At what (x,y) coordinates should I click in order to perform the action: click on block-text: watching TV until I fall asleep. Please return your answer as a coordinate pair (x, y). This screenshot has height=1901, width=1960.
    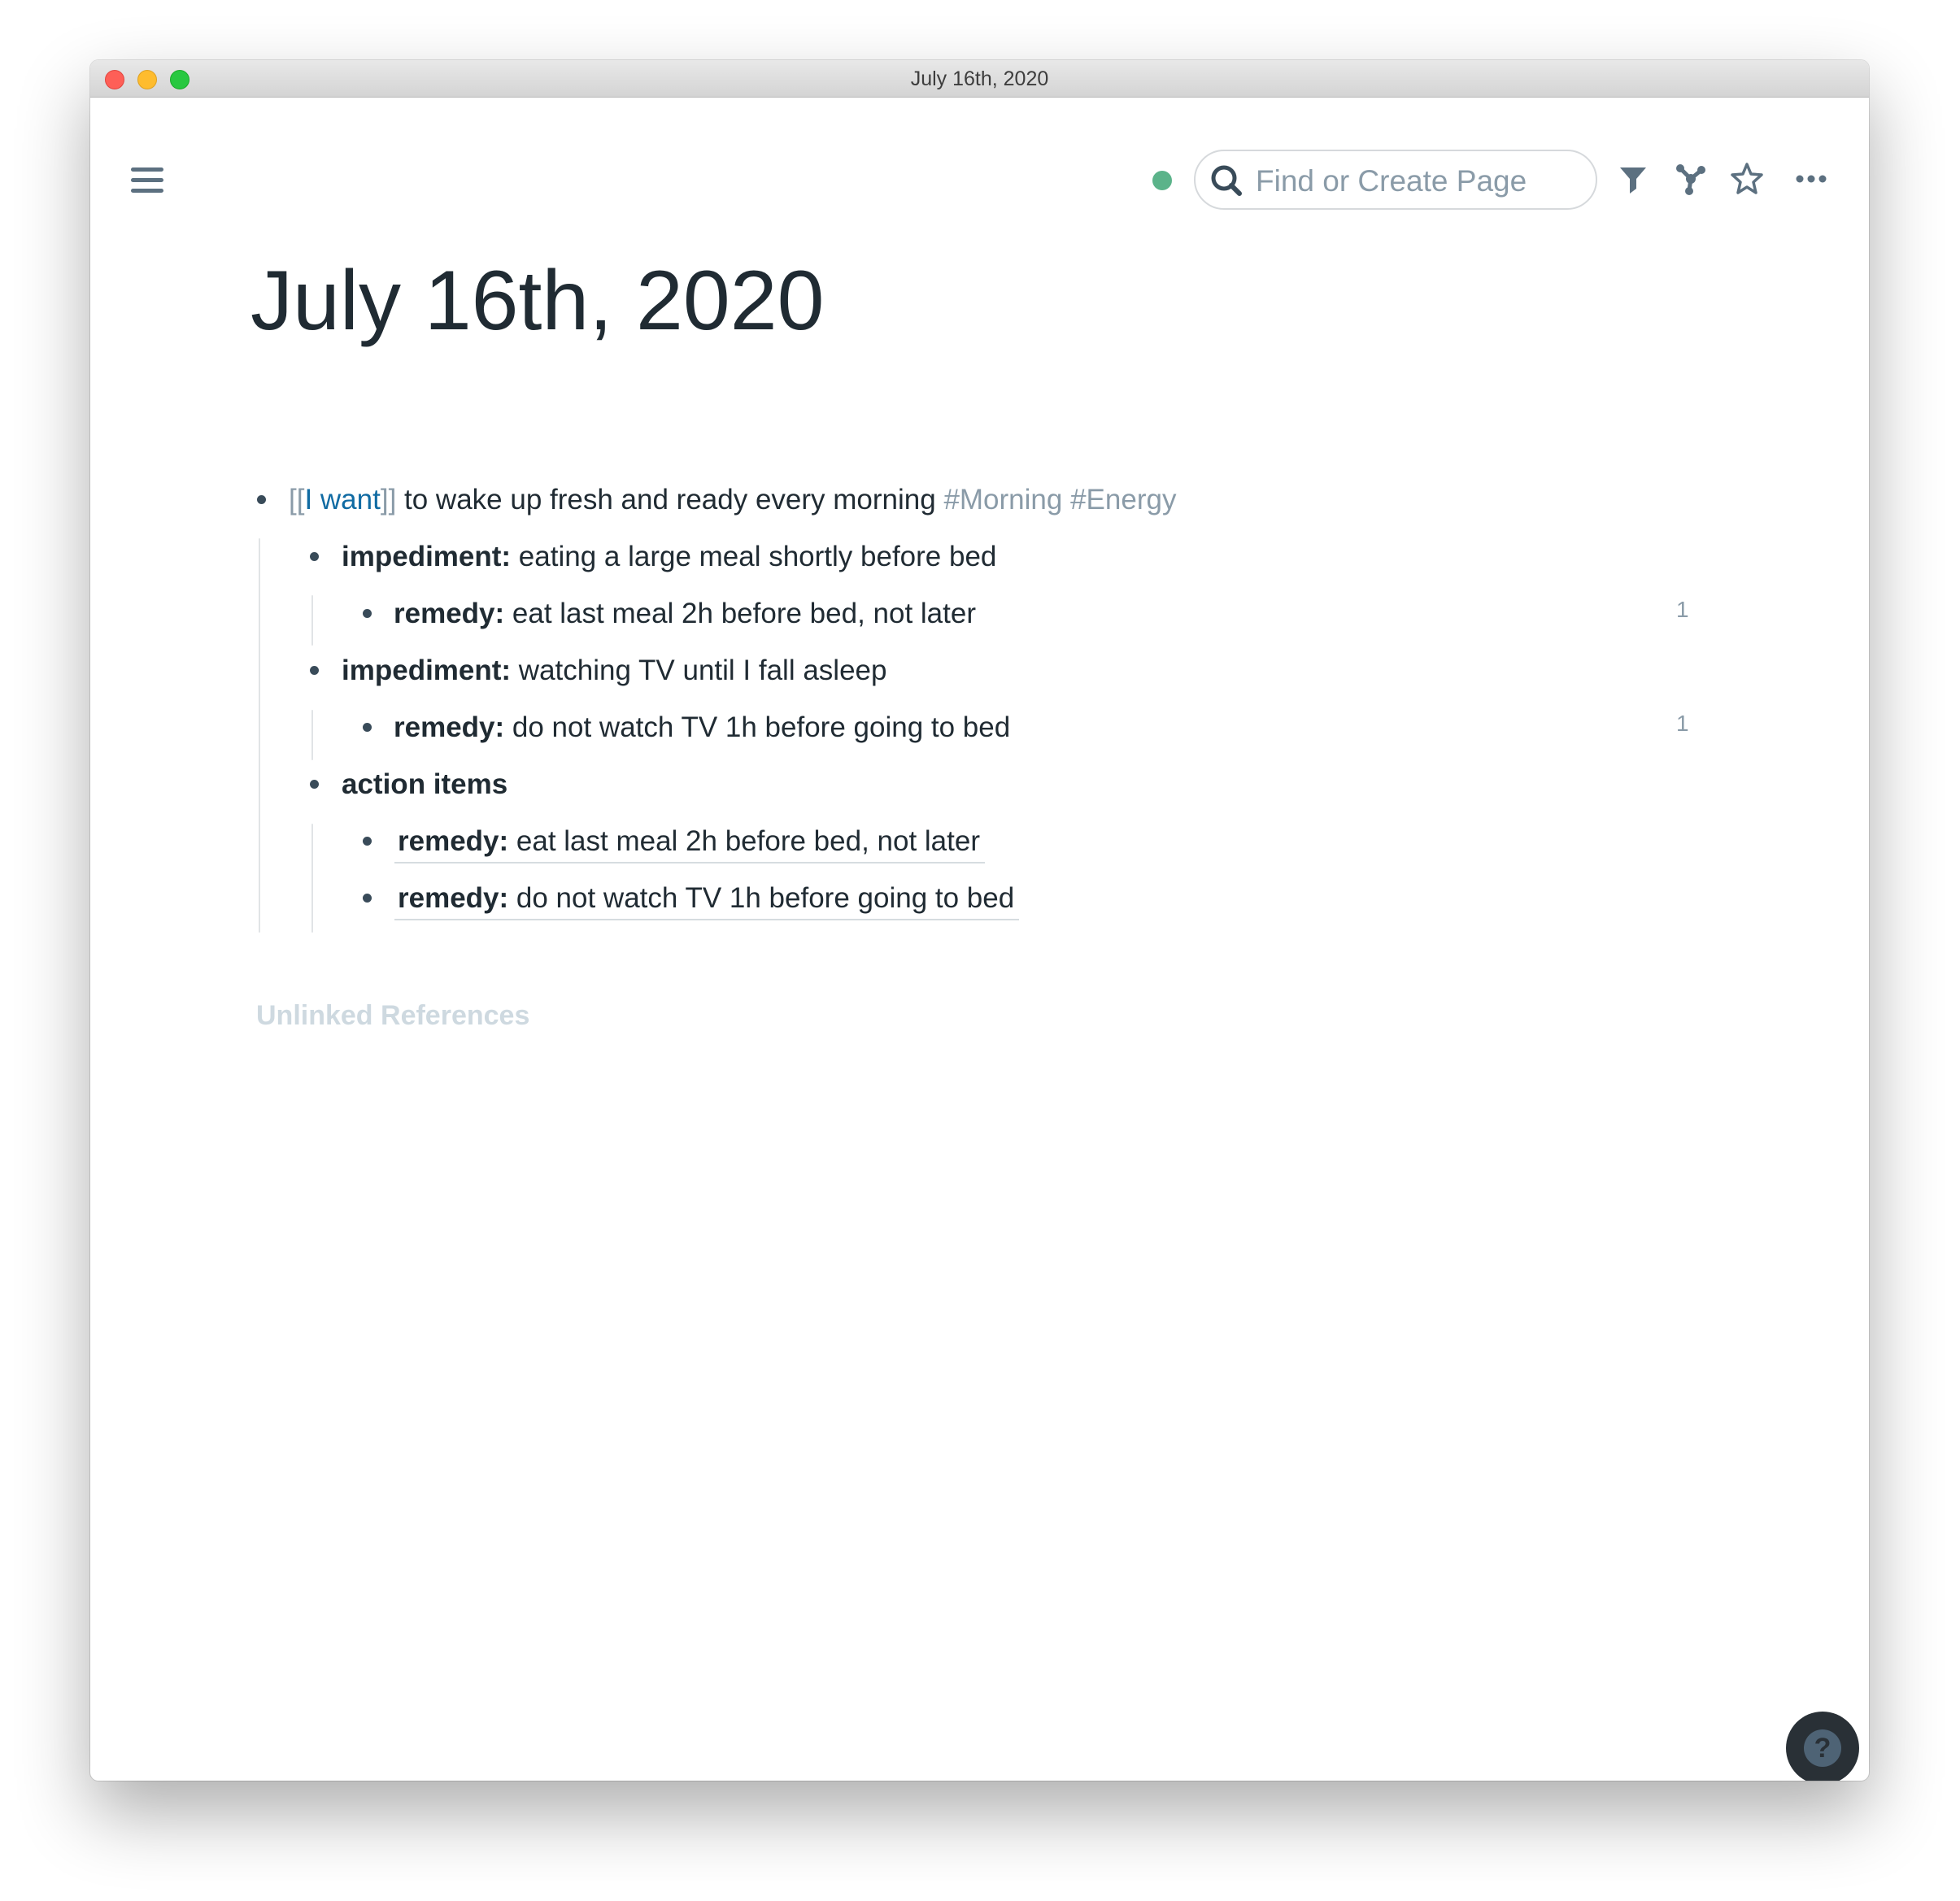
    Looking at the image, I should click on (699, 670).